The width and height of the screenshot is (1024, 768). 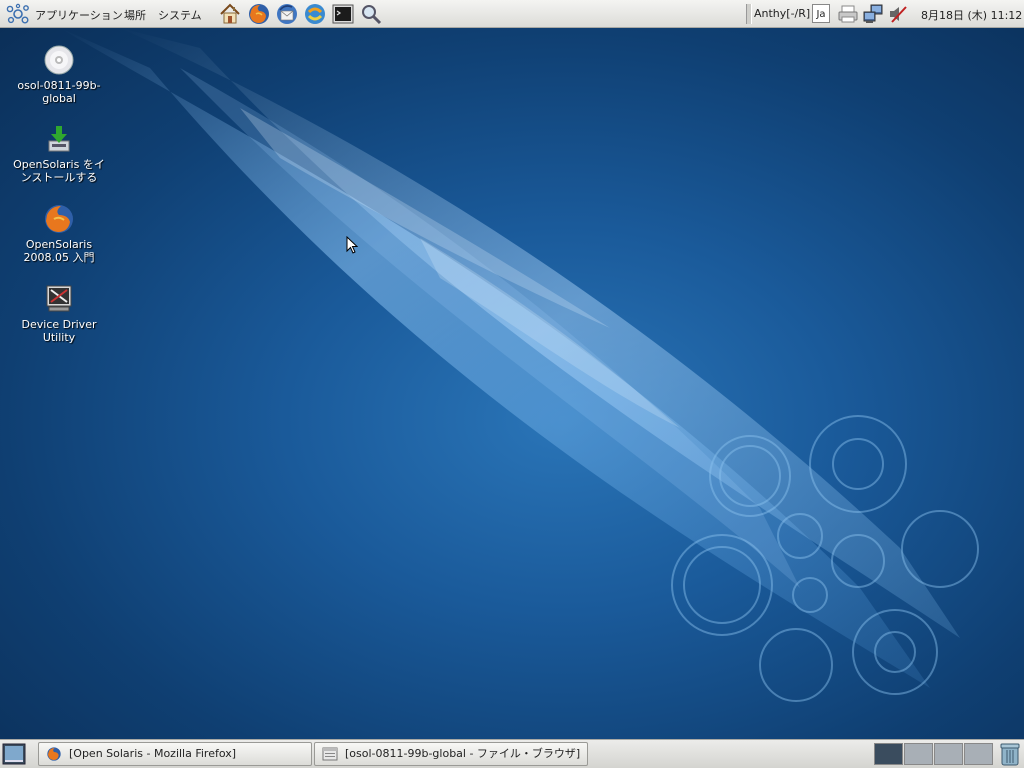 I want to click on opensolaris-logo-icon, so click(x=18, y=14).